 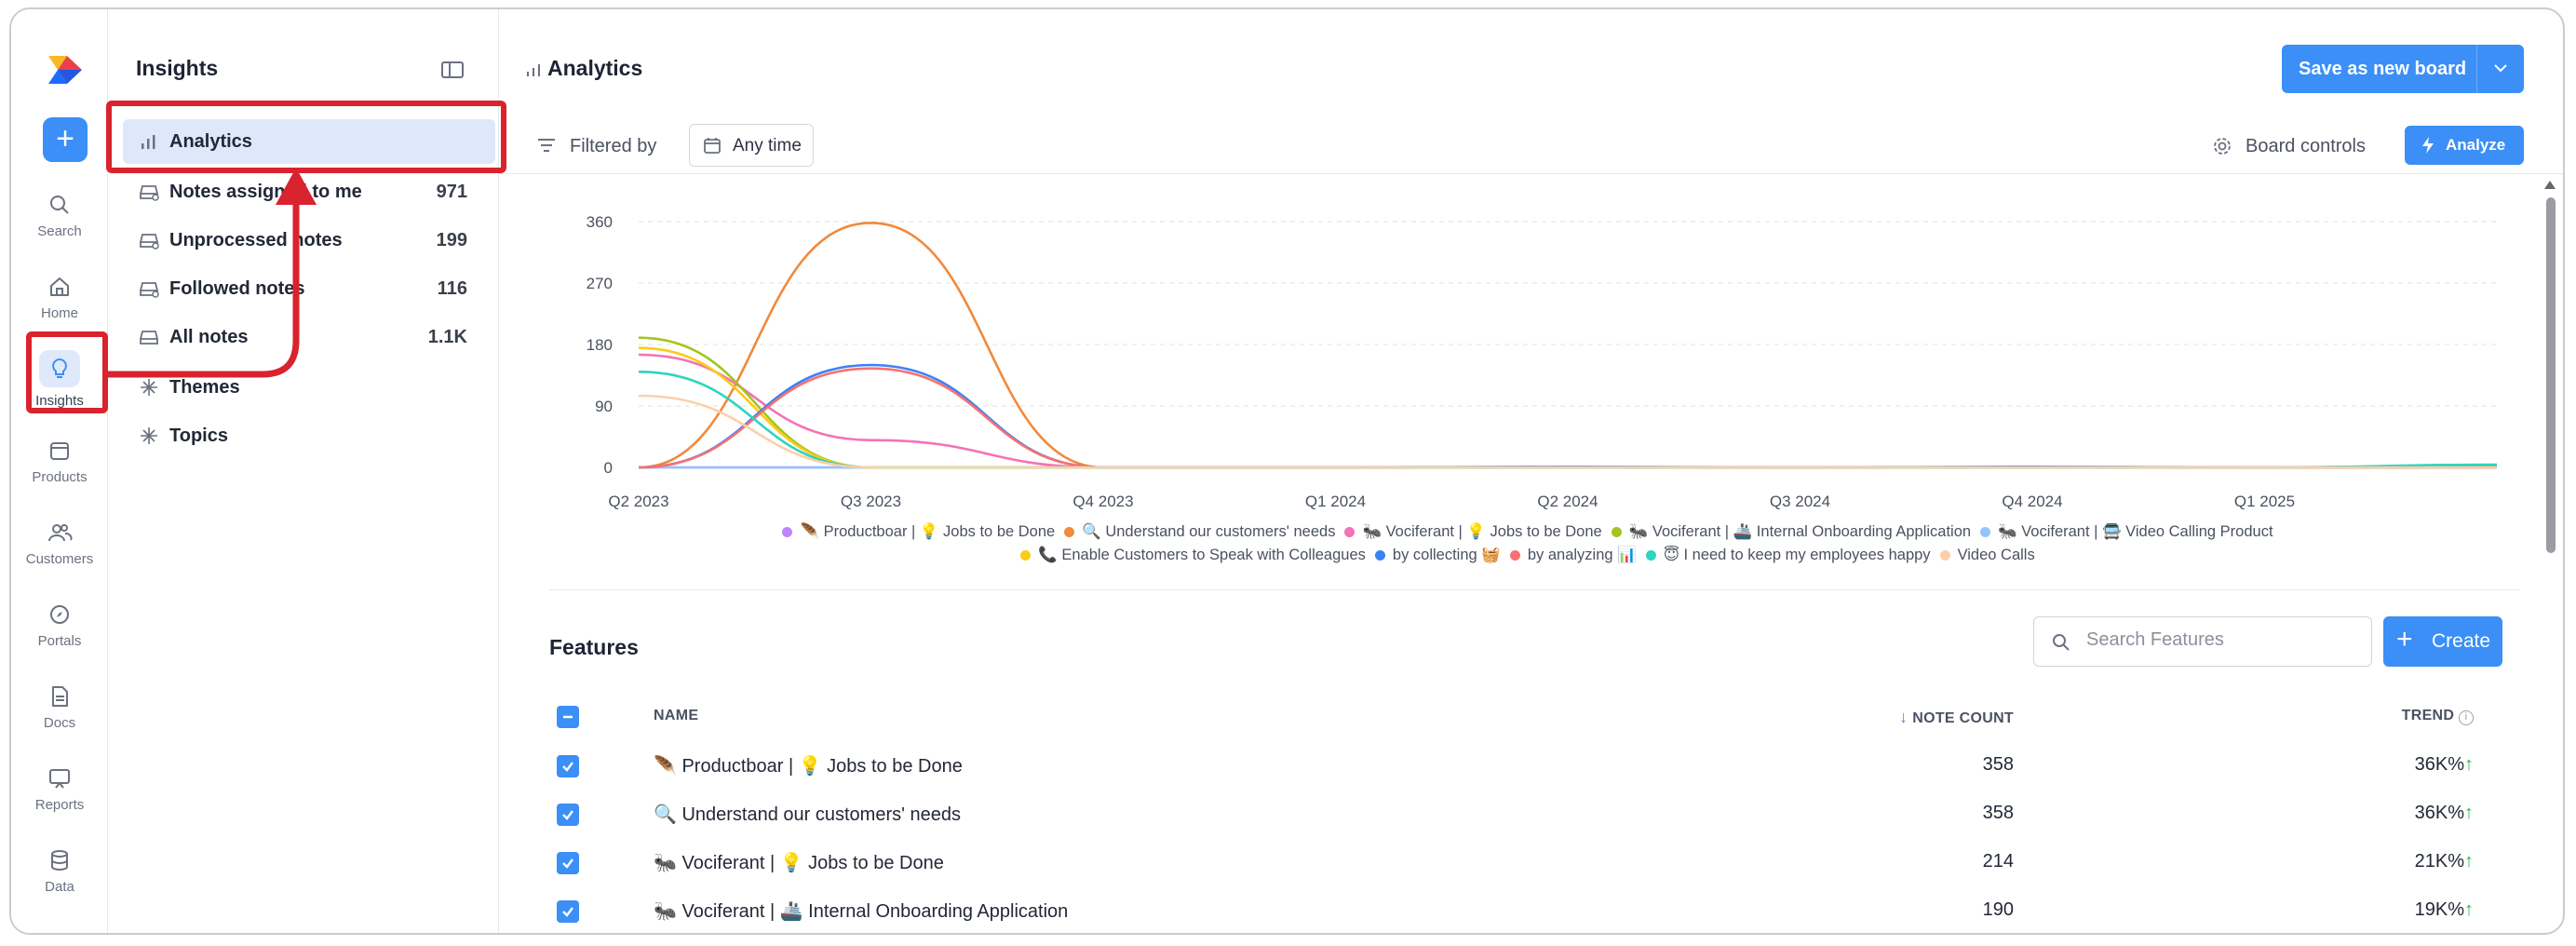 I want to click on search-features-field, so click(x=2202, y=641).